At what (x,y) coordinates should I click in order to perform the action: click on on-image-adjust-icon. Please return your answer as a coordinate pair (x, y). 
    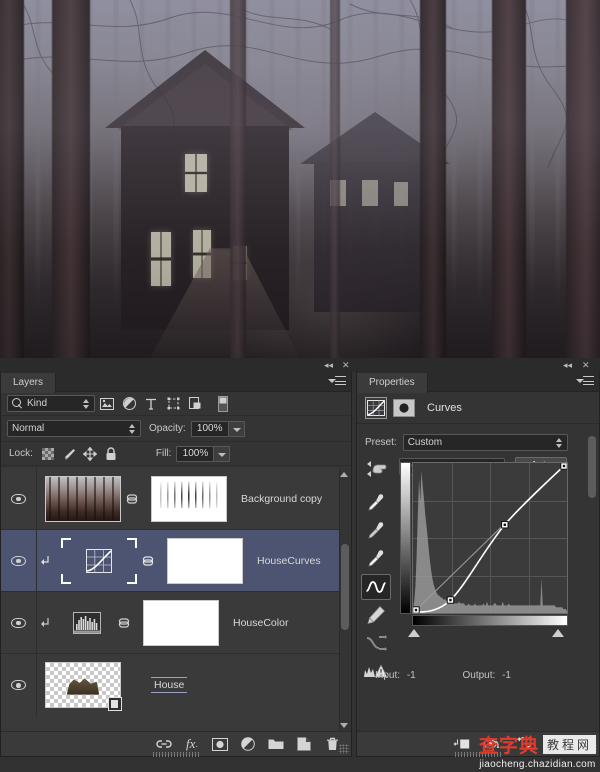
    Looking at the image, I should click on (376, 469).